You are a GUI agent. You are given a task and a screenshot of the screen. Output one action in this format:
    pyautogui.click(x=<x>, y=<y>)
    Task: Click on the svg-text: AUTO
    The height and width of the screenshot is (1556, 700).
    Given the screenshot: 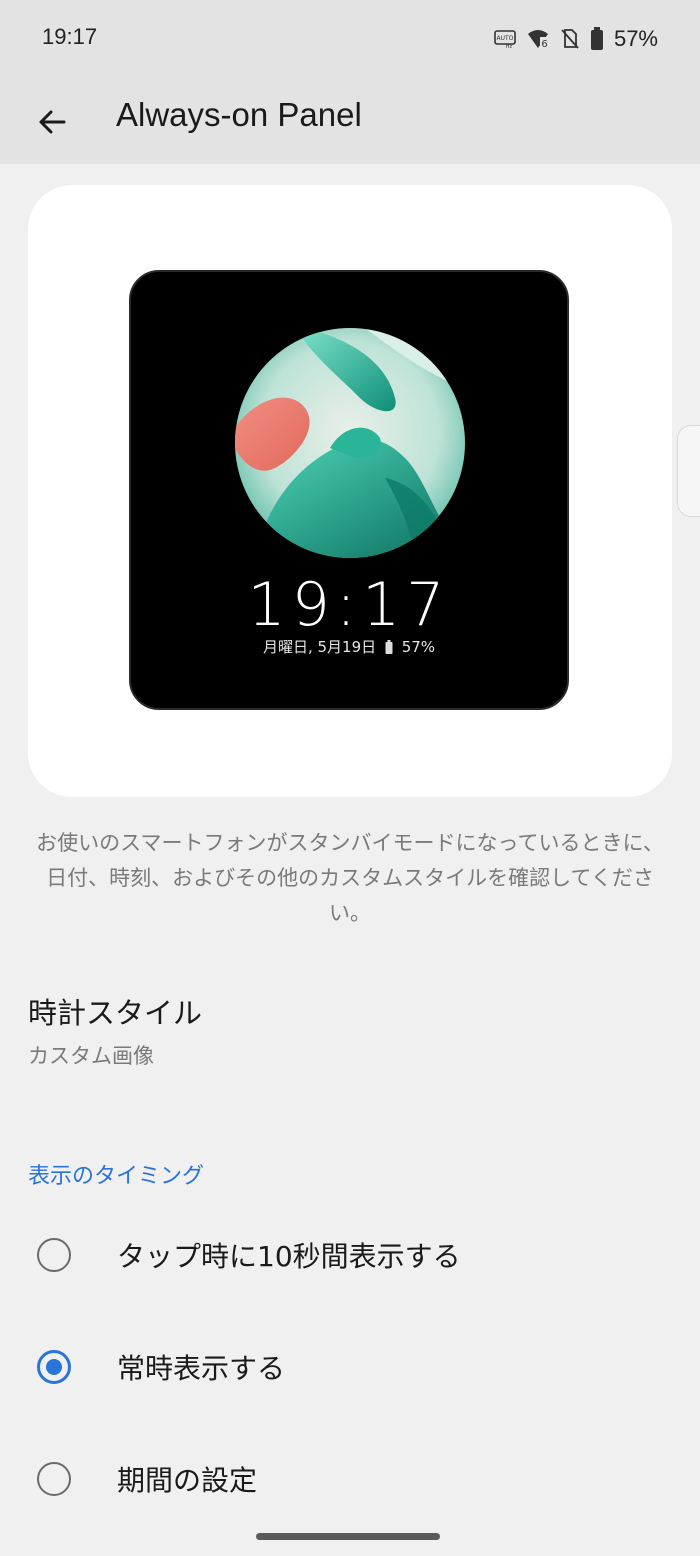 What is the action you would take?
    pyautogui.click(x=505, y=38)
    